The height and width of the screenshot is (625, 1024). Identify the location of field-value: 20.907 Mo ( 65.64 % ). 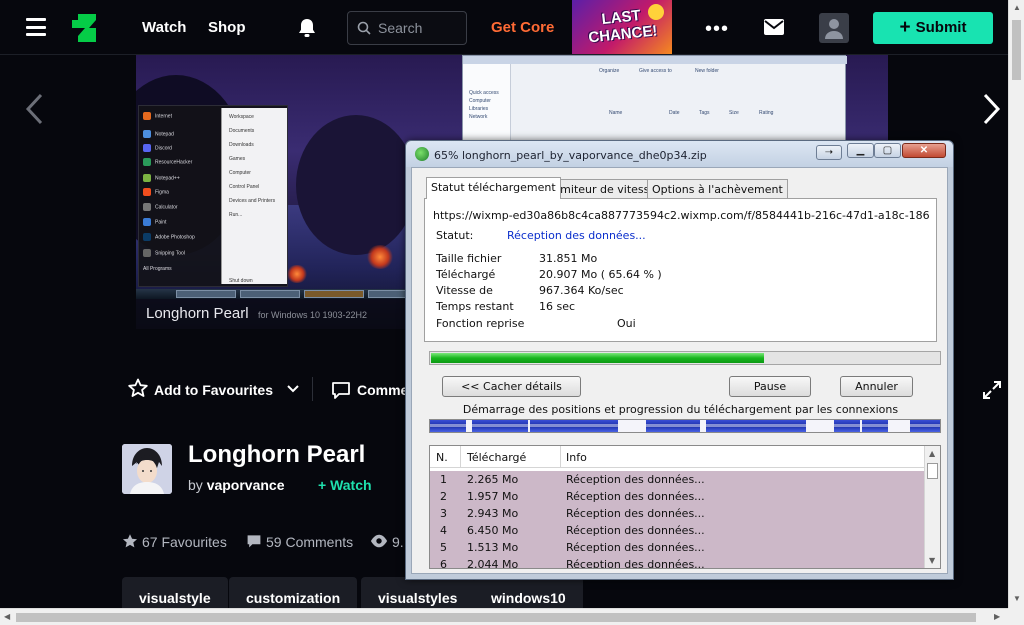
(600, 274).